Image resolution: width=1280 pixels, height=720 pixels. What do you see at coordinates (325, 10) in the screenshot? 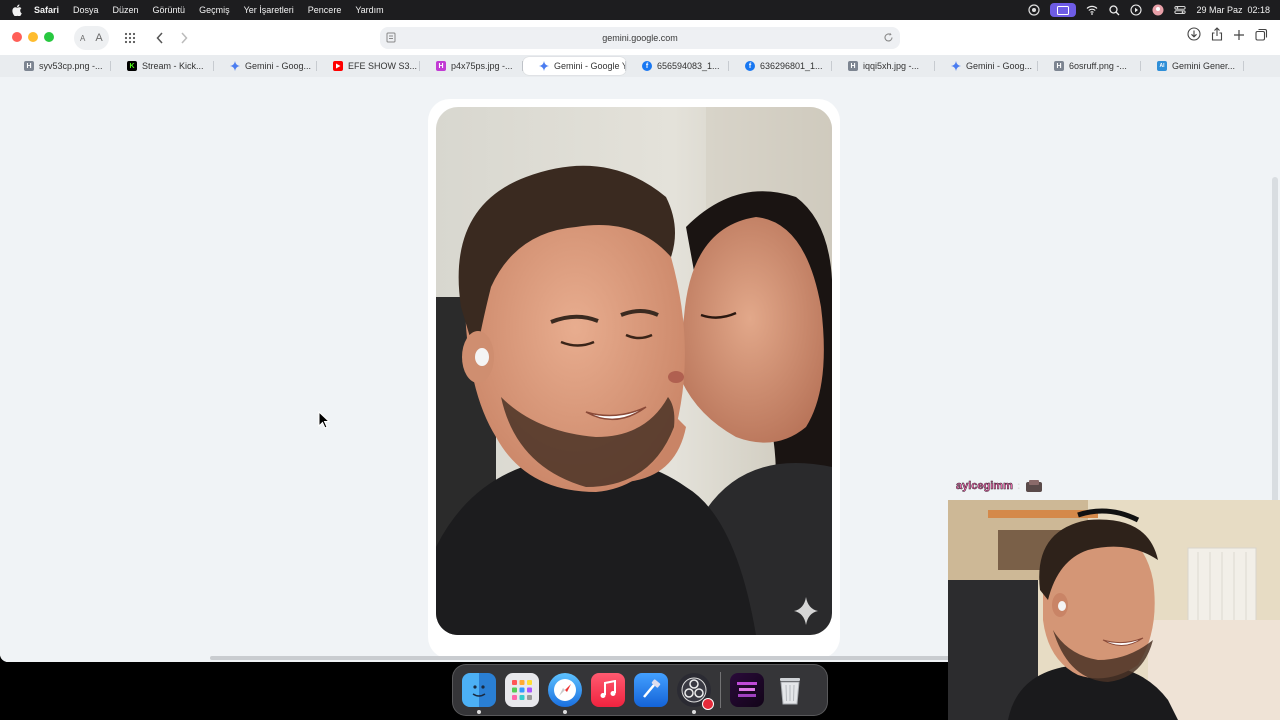
I see `menu-window: Pencere` at bounding box center [325, 10].